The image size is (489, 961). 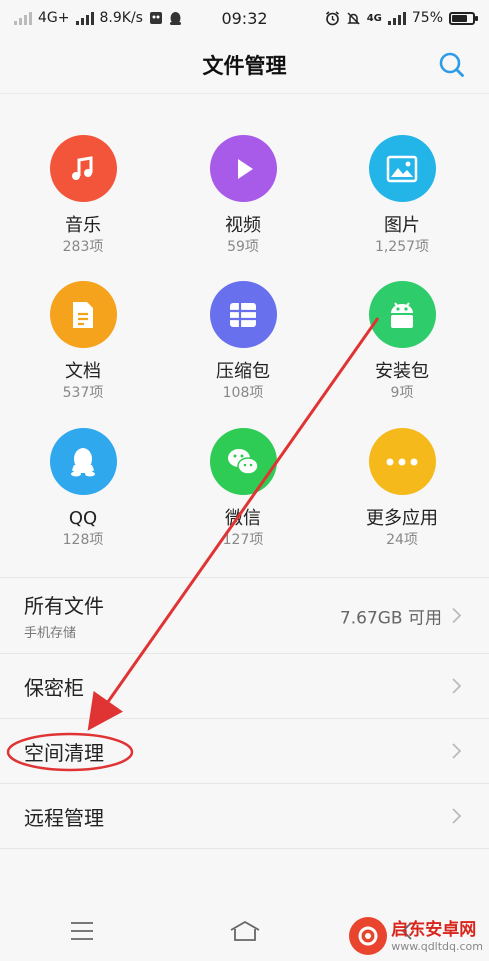 What do you see at coordinates (243, 393) in the screenshot?
I see `category-count: 108项` at bounding box center [243, 393].